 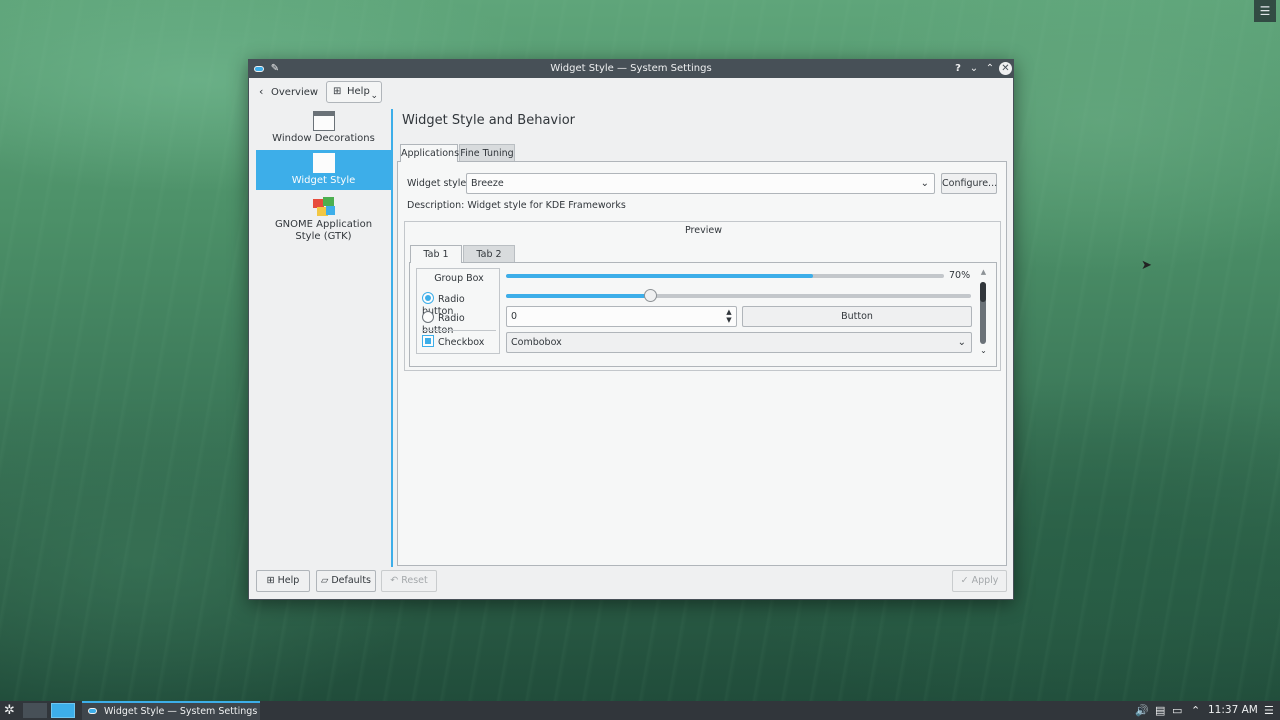 I want to click on checkbox-checked-icon, so click(x=428, y=341).